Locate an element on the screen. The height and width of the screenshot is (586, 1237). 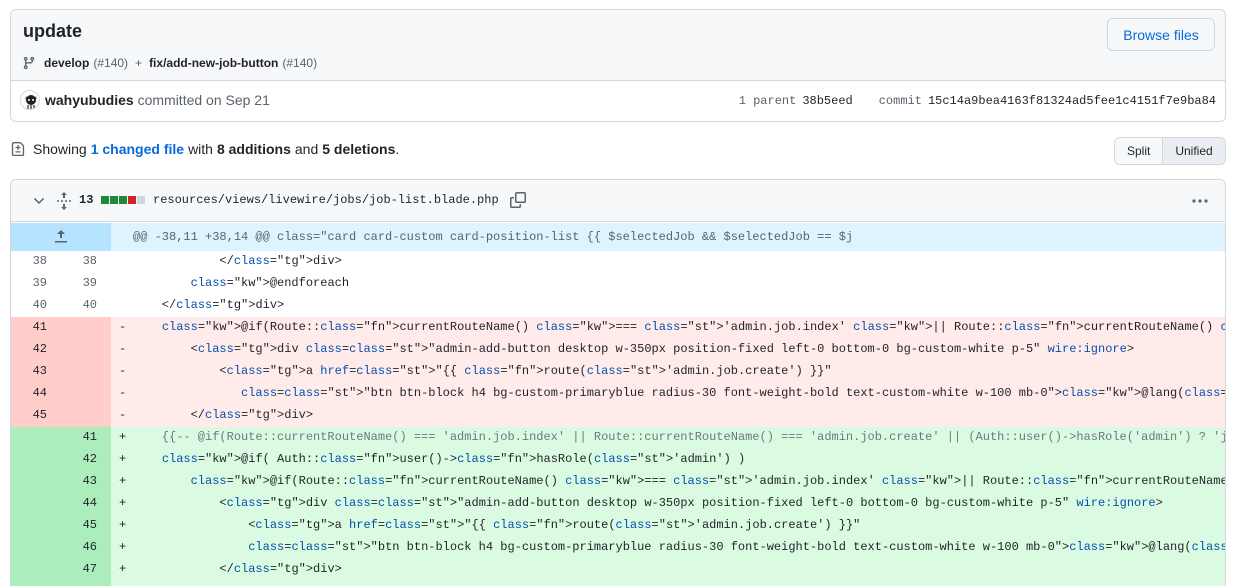
new-line-number: 43 is located at coordinates (86, 482).